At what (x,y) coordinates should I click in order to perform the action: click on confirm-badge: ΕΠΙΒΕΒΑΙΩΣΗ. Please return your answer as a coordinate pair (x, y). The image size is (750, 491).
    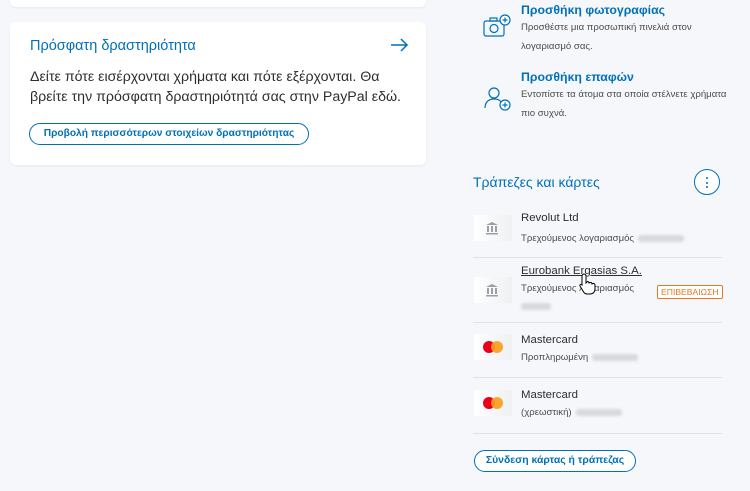
    Looking at the image, I should click on (690, 292).